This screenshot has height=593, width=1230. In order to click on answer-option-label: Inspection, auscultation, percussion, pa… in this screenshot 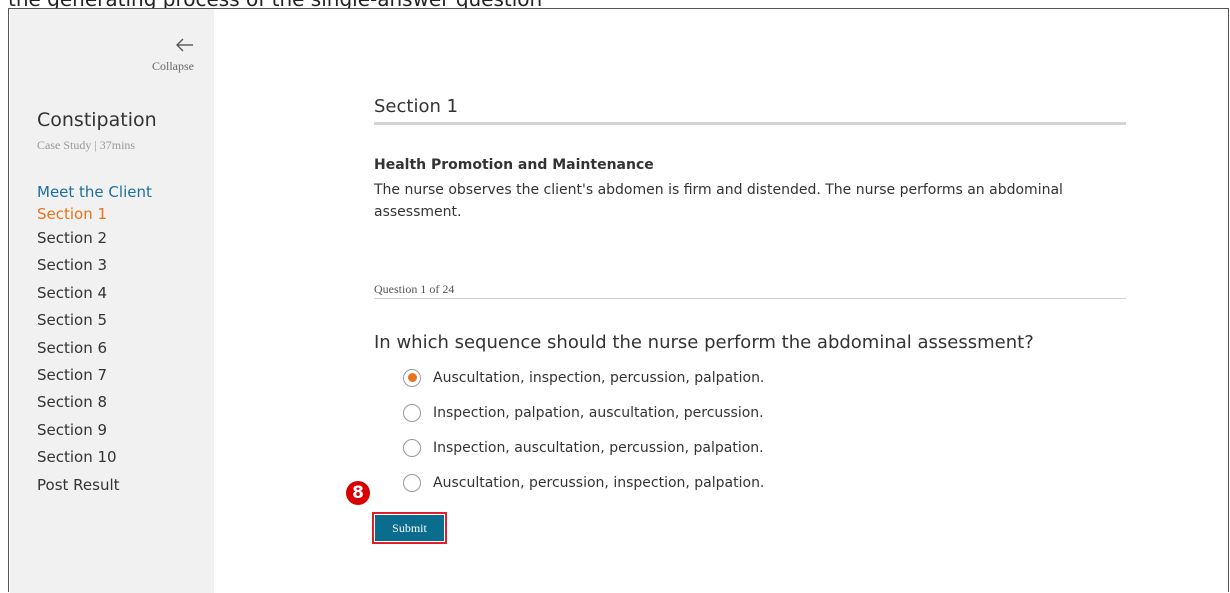, I will do `click(598, 447)`.